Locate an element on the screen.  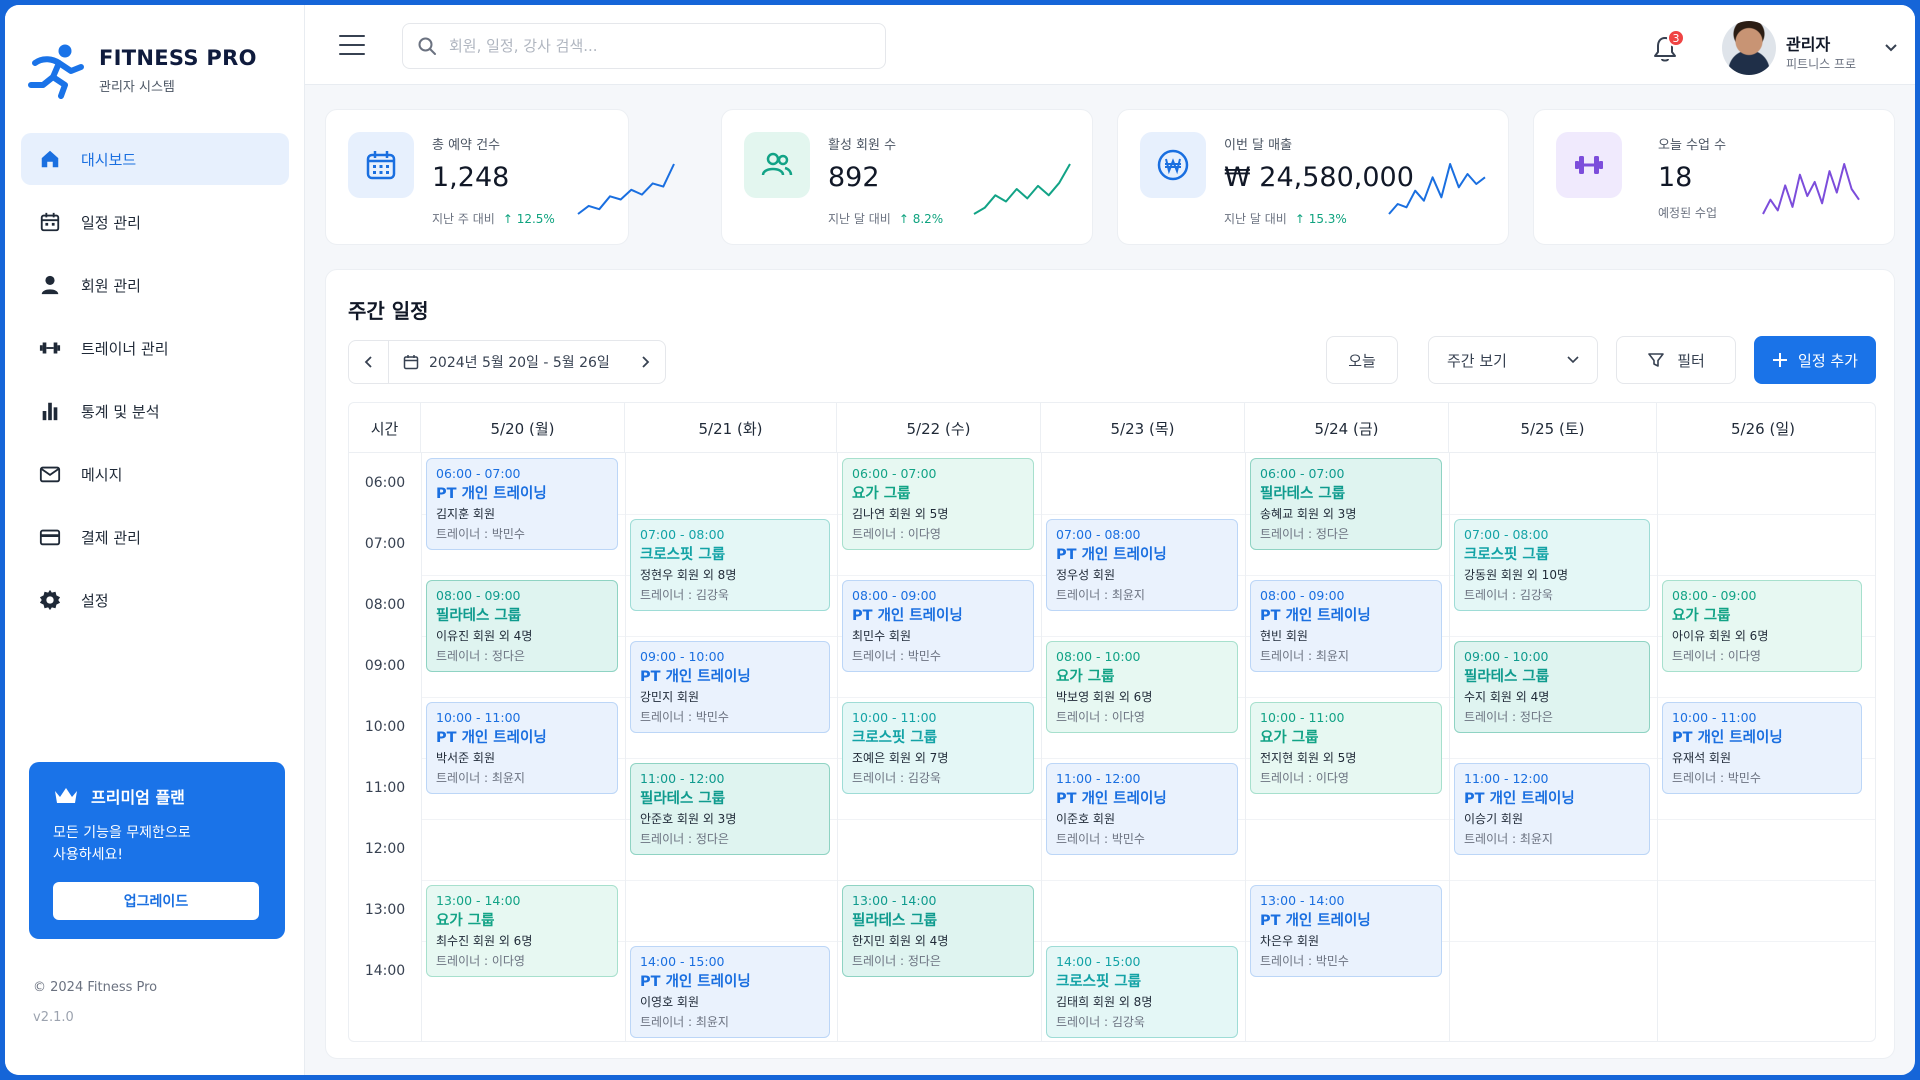
day-header: 5/21 (화) is located at coordinates (731, 428).